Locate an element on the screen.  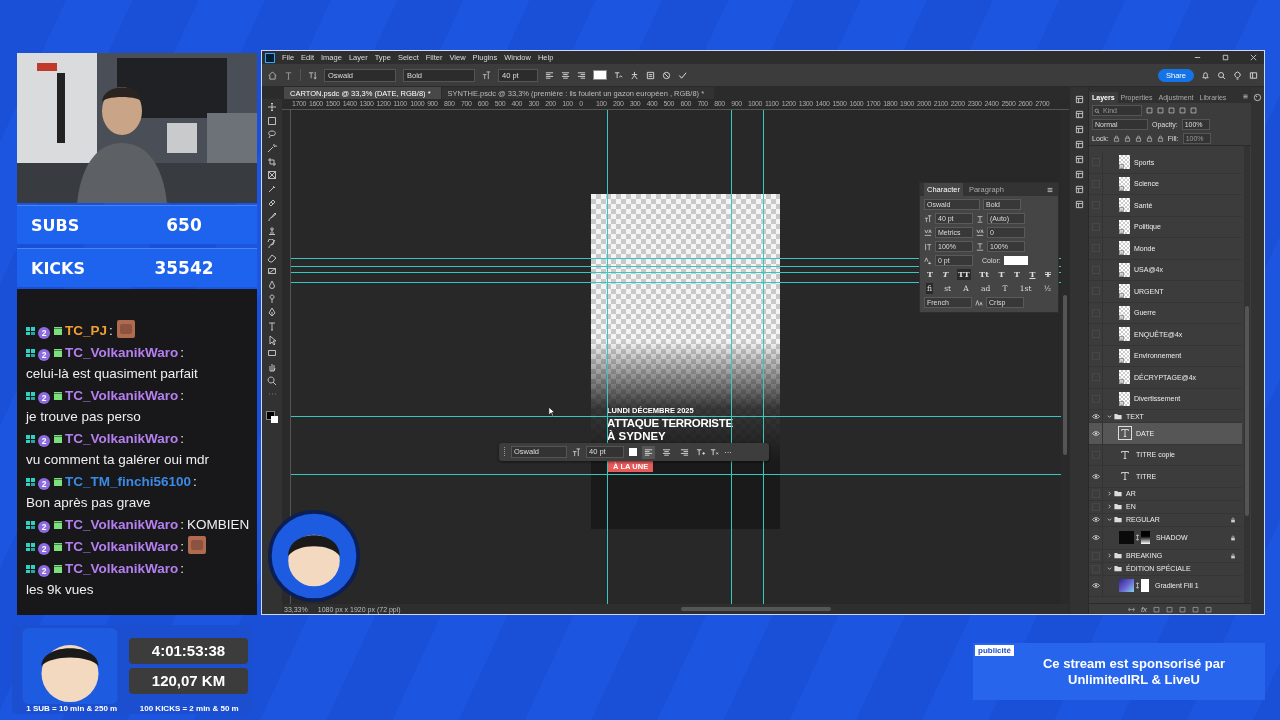
table-icon is located at coordinates (1079, 174).